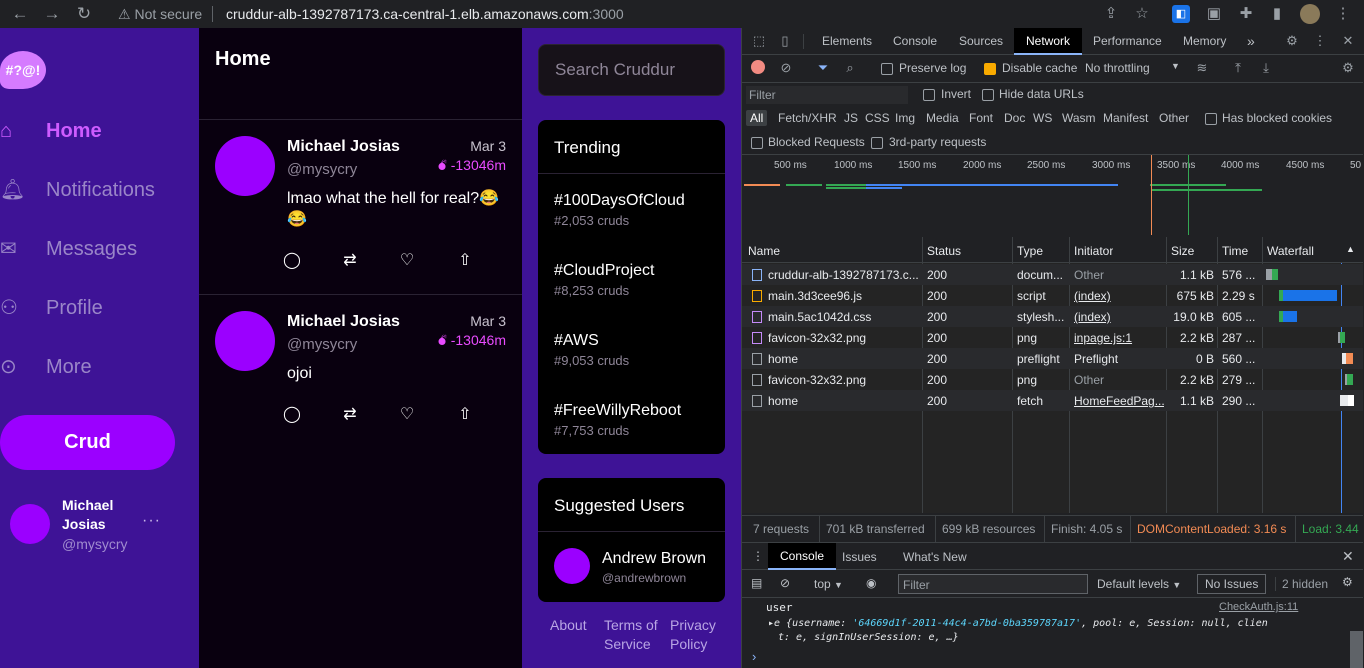  What do you see at coordinates (1182, 251) in the screenshot?
I see `column-size: Size` at bounding box center [1182, 251].